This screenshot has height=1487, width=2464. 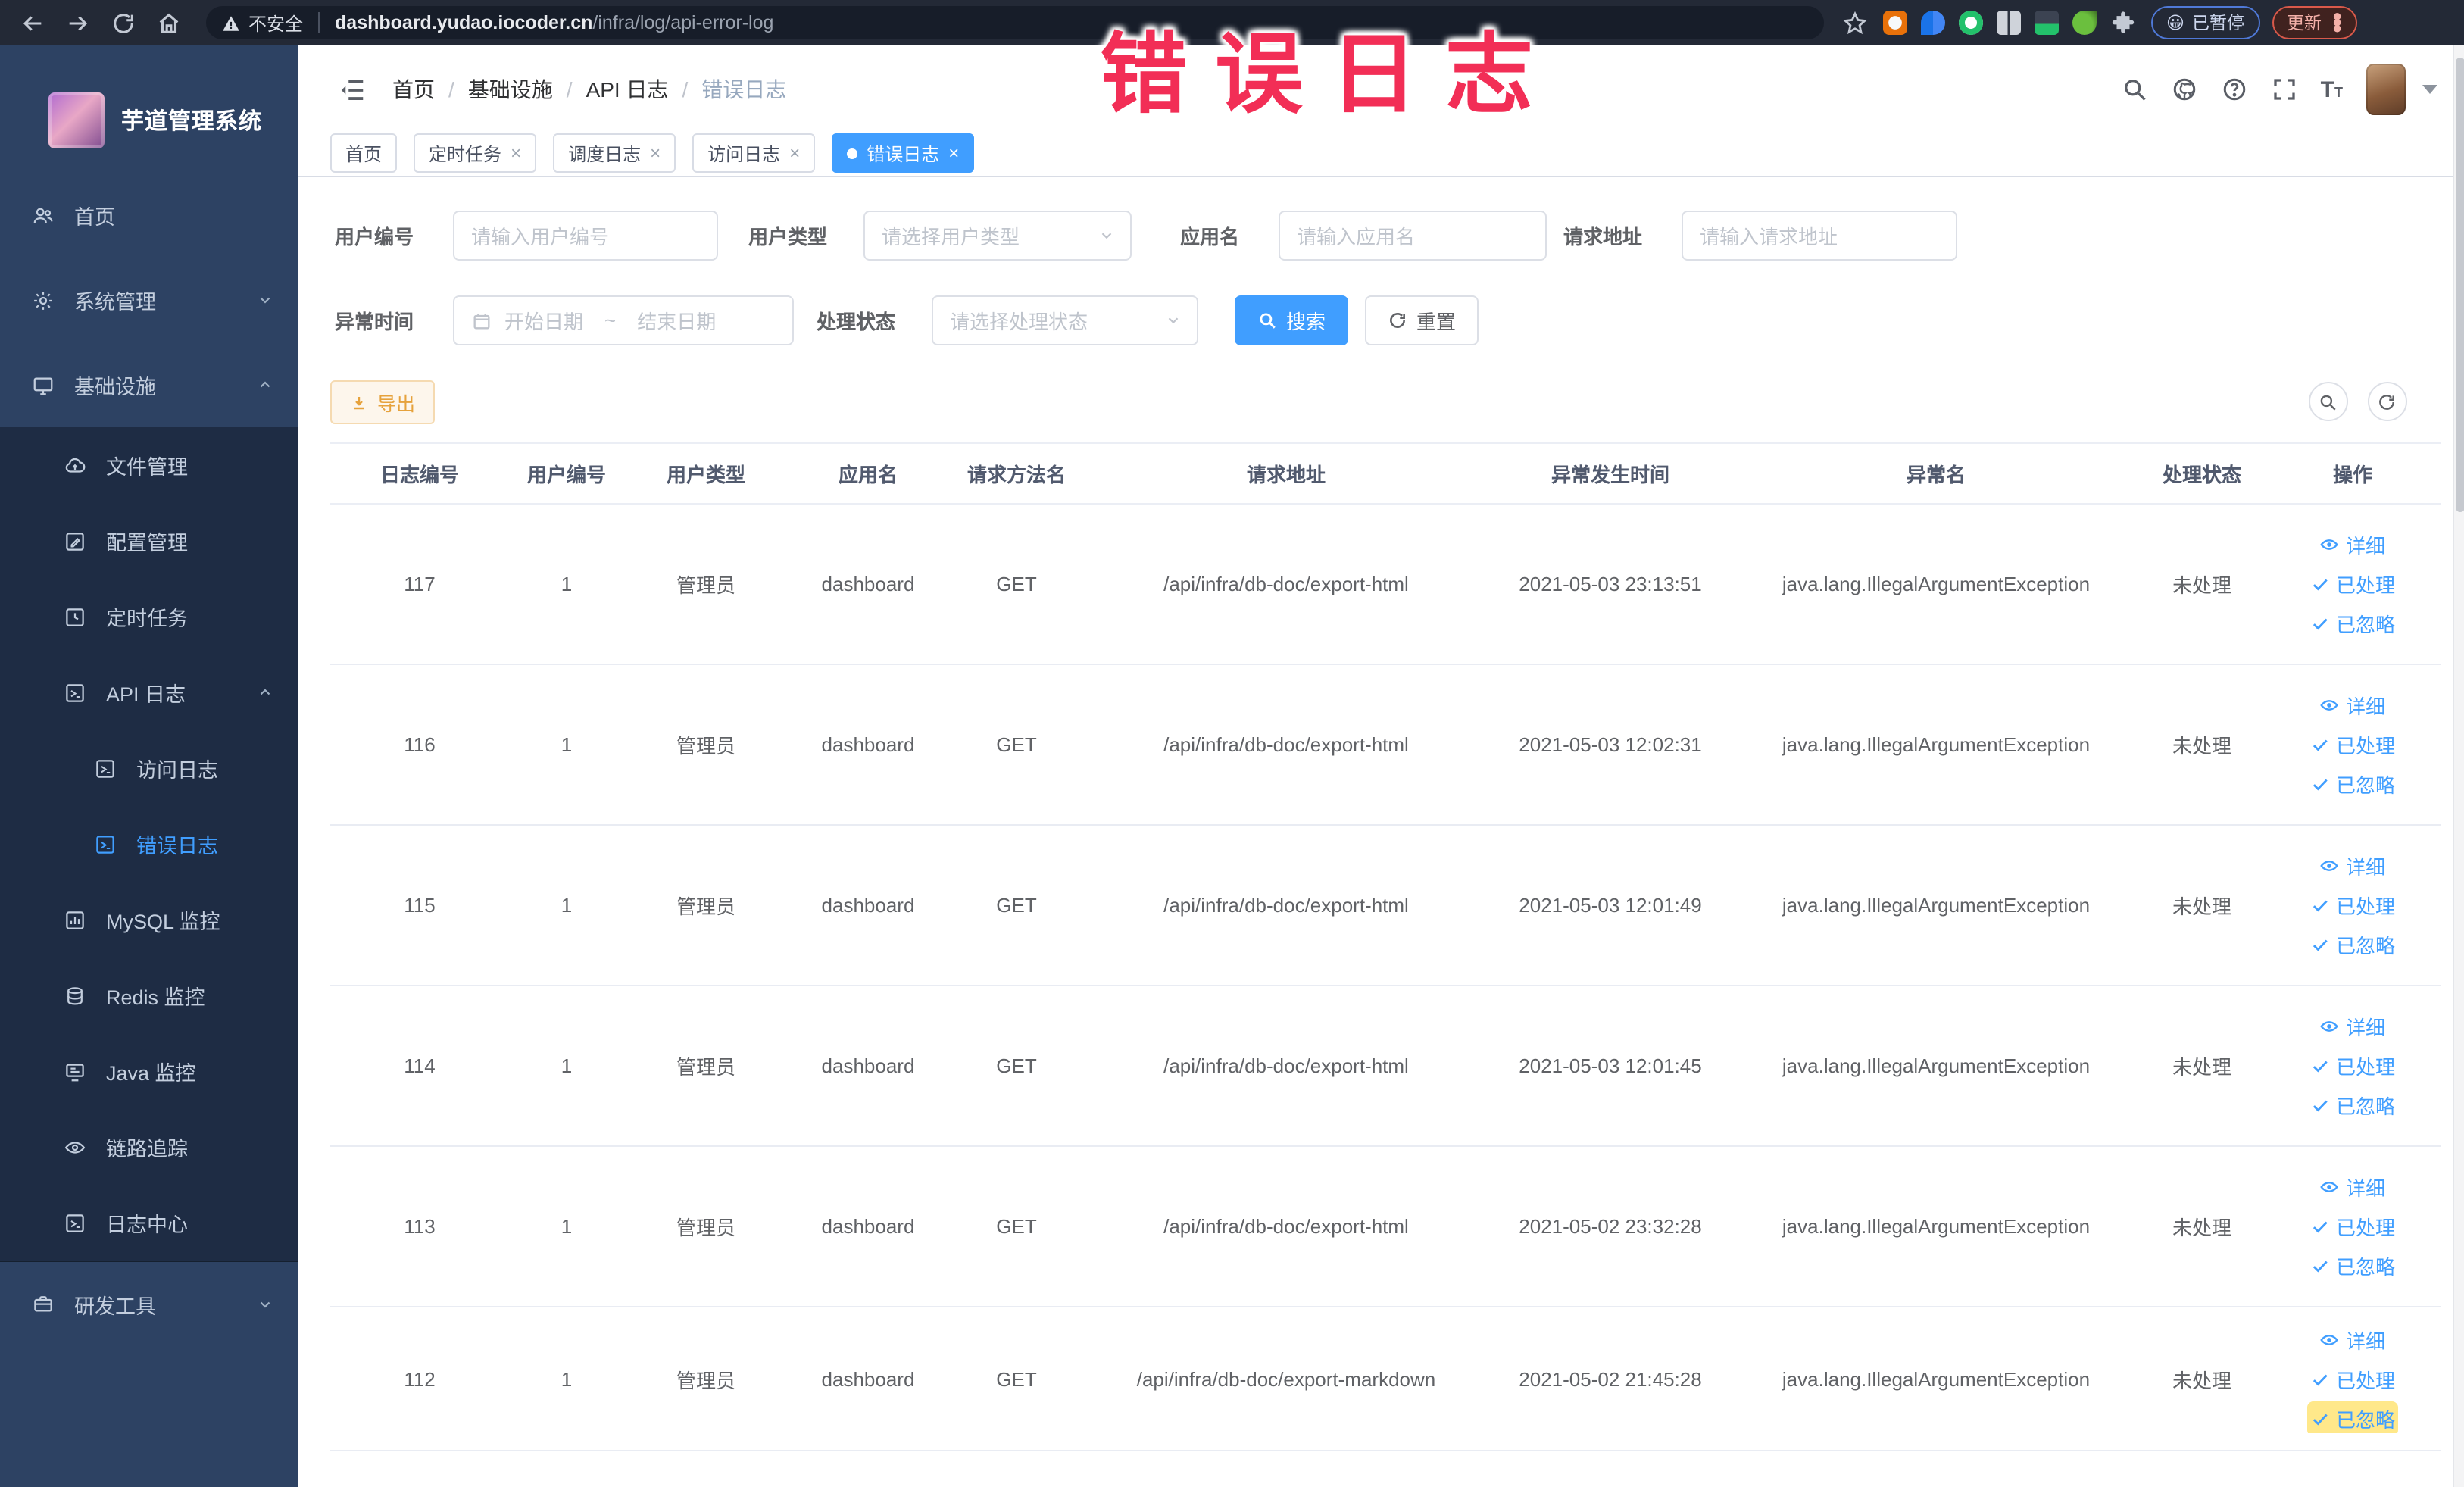 What do you see at coordinates (32, 23) in the screenshot?
I see `back-icon` at bounding box center [32, 23].